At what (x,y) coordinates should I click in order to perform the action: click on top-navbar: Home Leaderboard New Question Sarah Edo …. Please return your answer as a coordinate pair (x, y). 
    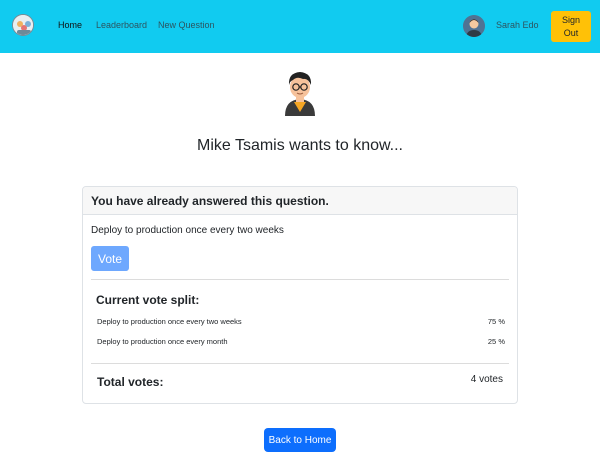
    Looking at the image, I should click on (300, 26).